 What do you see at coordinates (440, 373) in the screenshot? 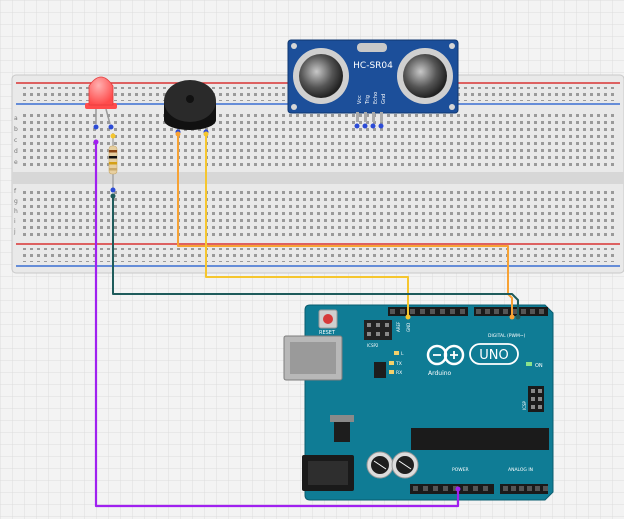
I see `arduino-brand-label: Arduino` at bounding box center [440, 373].